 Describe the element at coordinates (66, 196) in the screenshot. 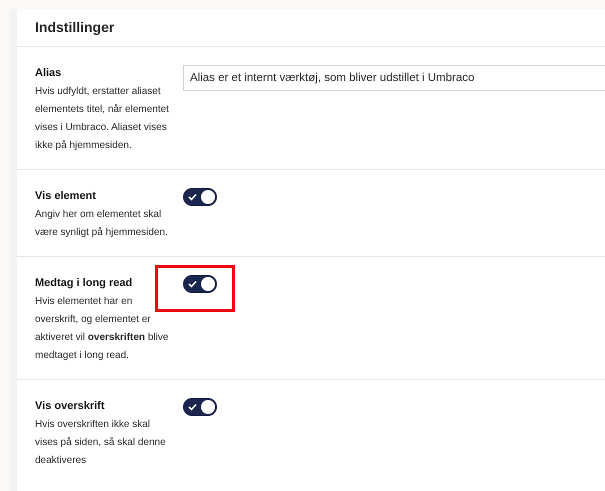

I see `field-label: Vis element` at that location.